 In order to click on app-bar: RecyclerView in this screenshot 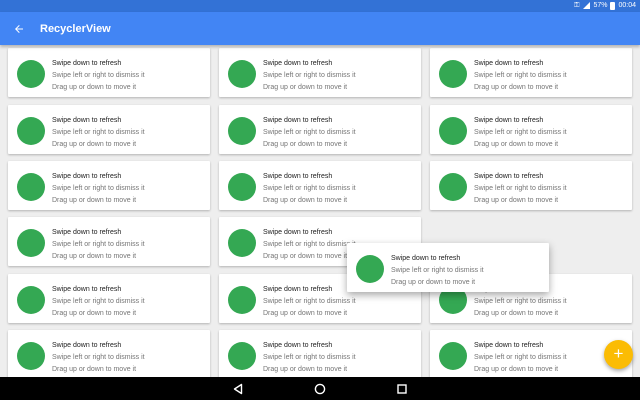, I will do `click(320, 28)`.